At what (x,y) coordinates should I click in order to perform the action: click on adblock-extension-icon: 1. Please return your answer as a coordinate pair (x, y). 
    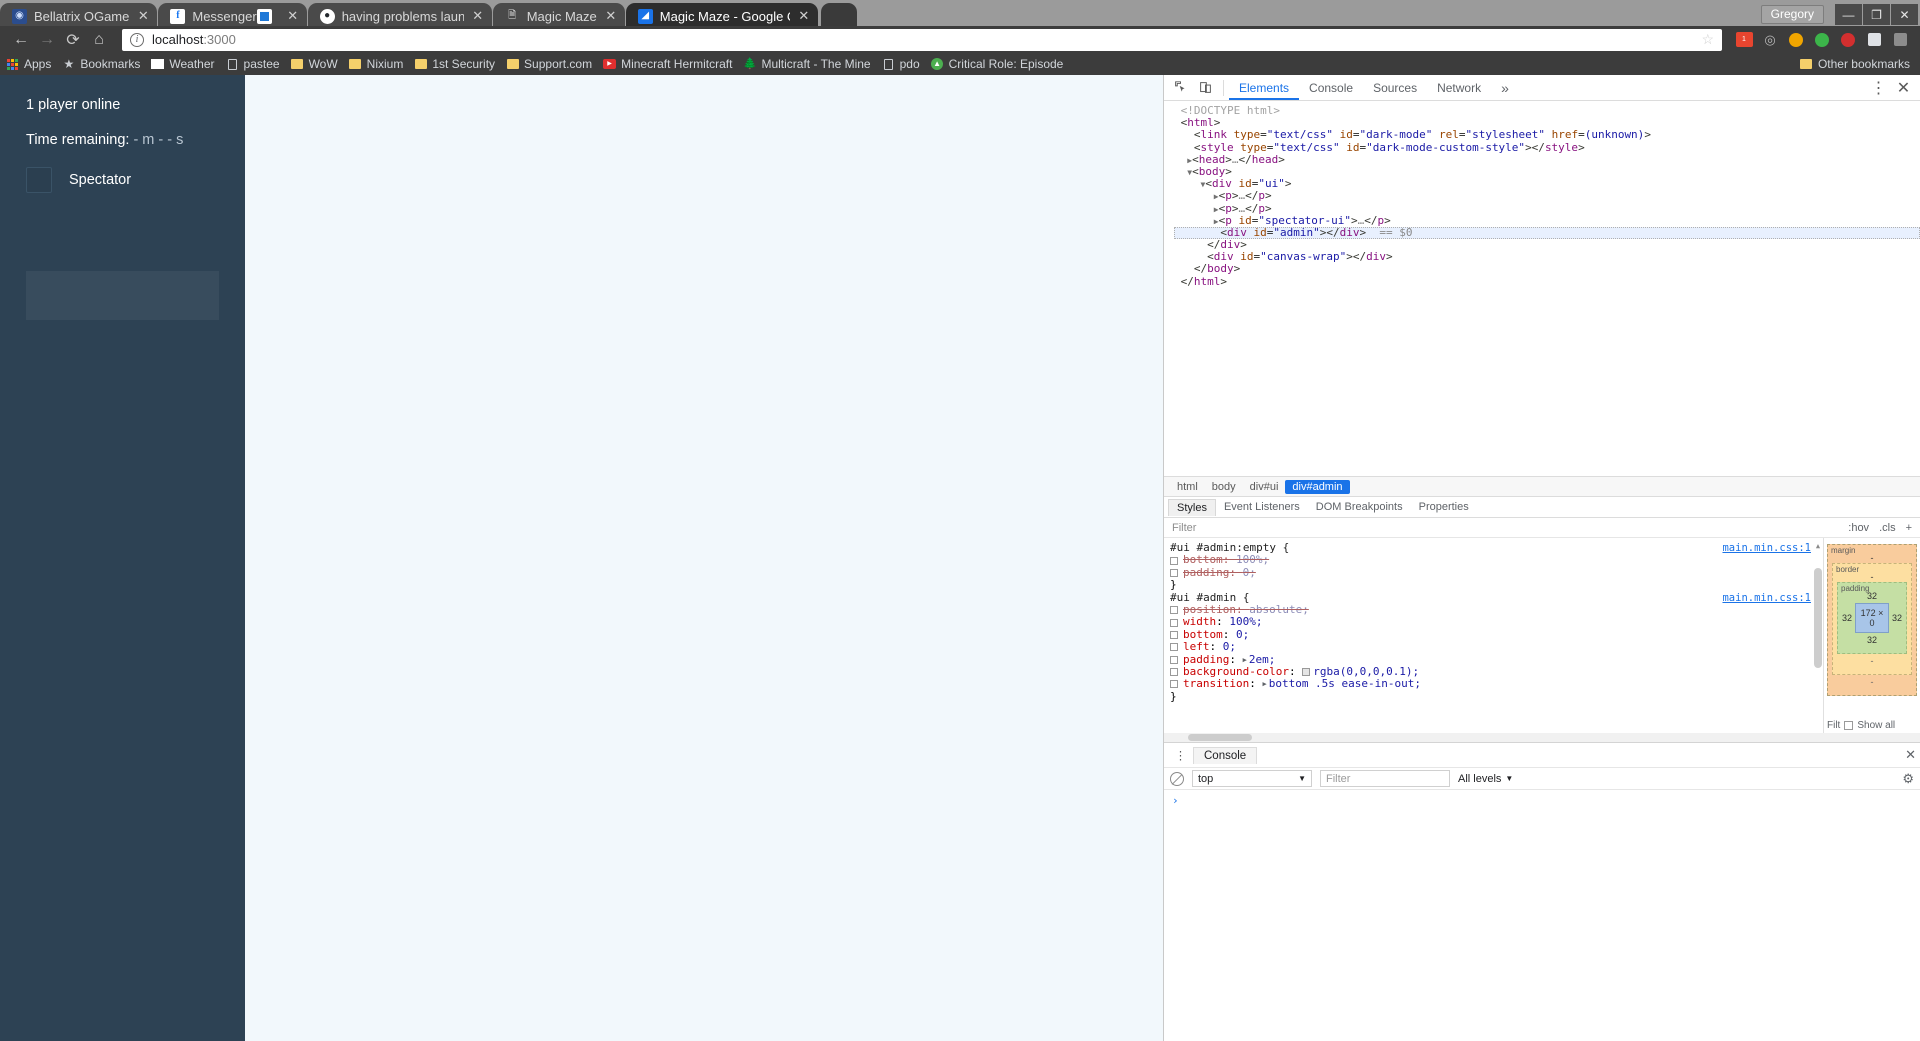
    Looking at the image, I should click on (1744, 40).